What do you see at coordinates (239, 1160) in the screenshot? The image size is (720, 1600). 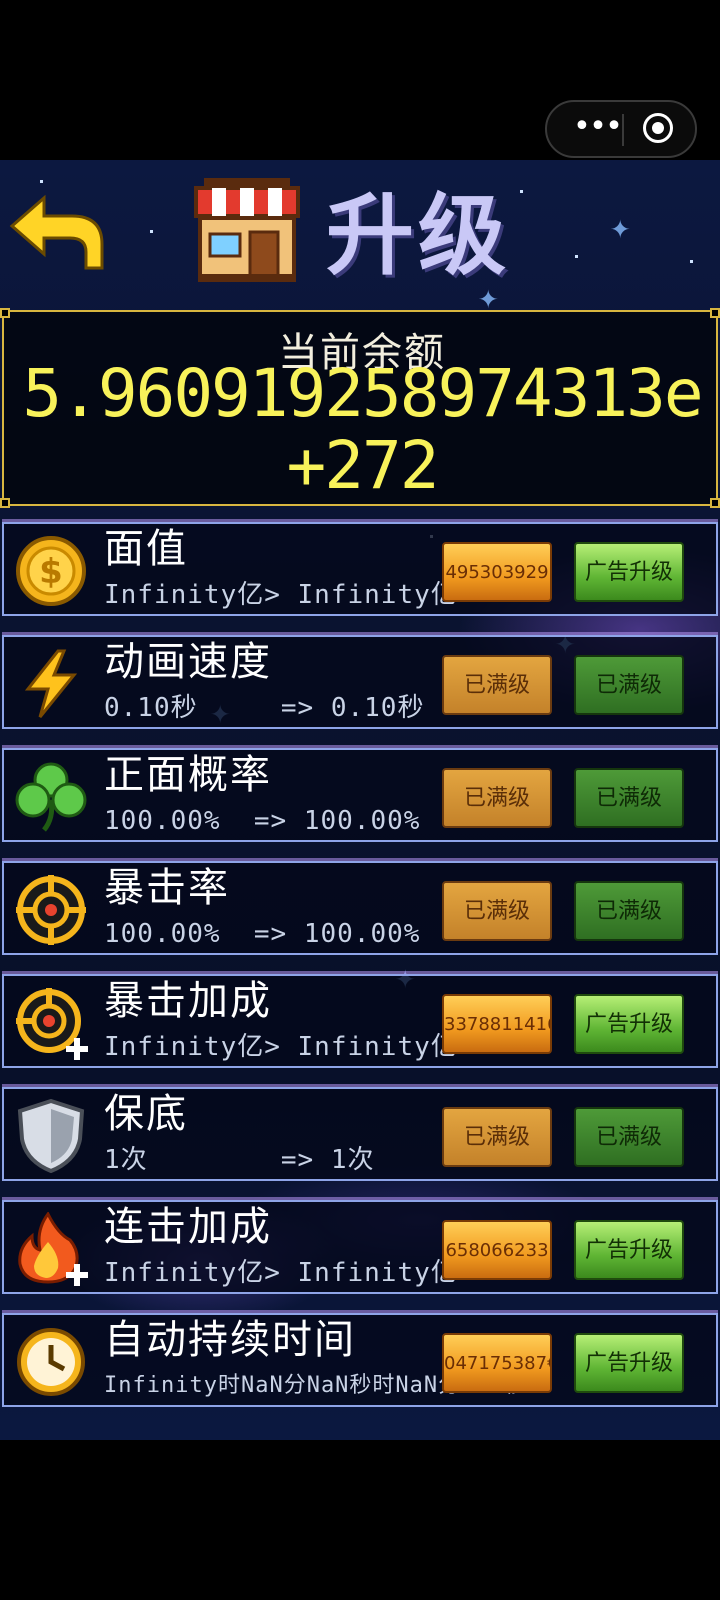 I see `upgrade-detail: 1次 => 1次` at bounding box center [239, 1160].